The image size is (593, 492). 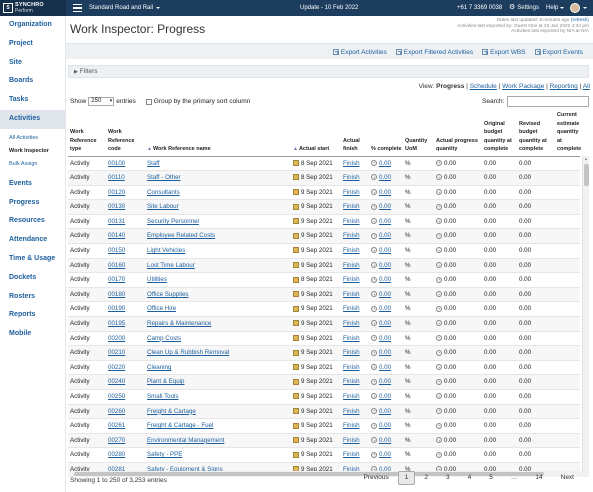 What do you see at coordinates (558, 52) in the screenshot?
I see `export-events-button: Export Events` at bounding box center [558, 52].